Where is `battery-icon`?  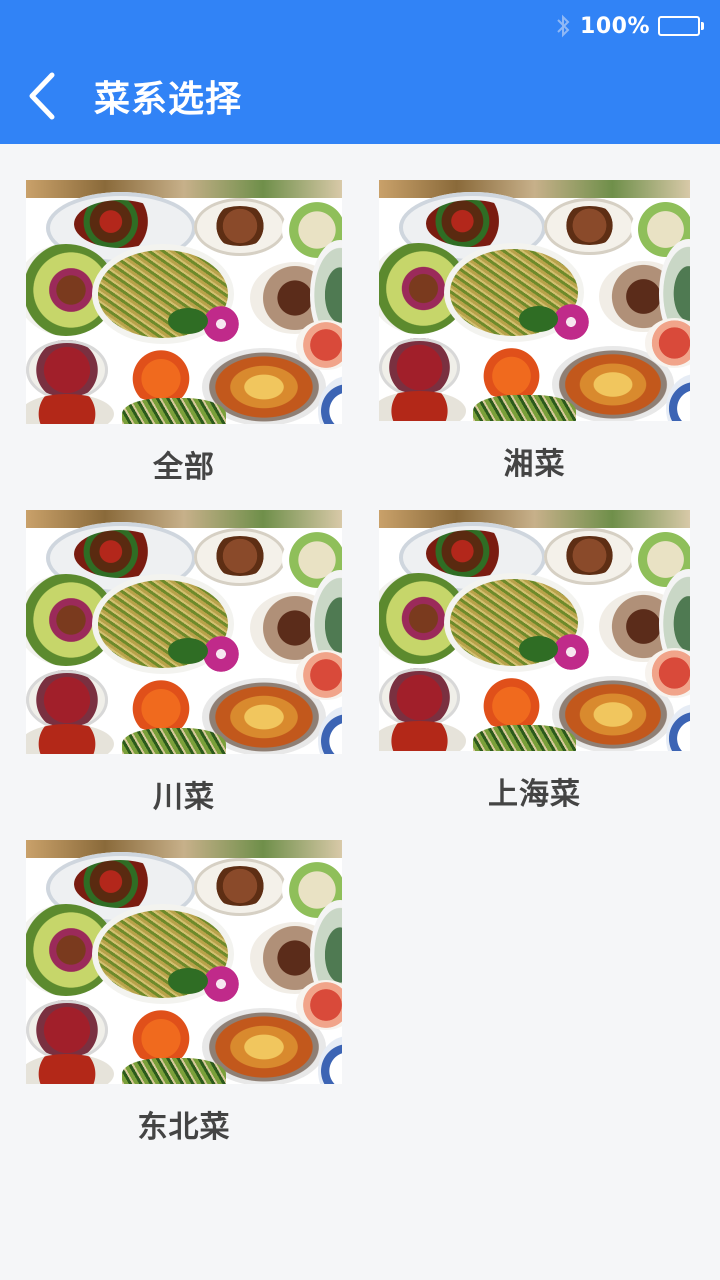
battery-icon is located at coordinates (681, 26).